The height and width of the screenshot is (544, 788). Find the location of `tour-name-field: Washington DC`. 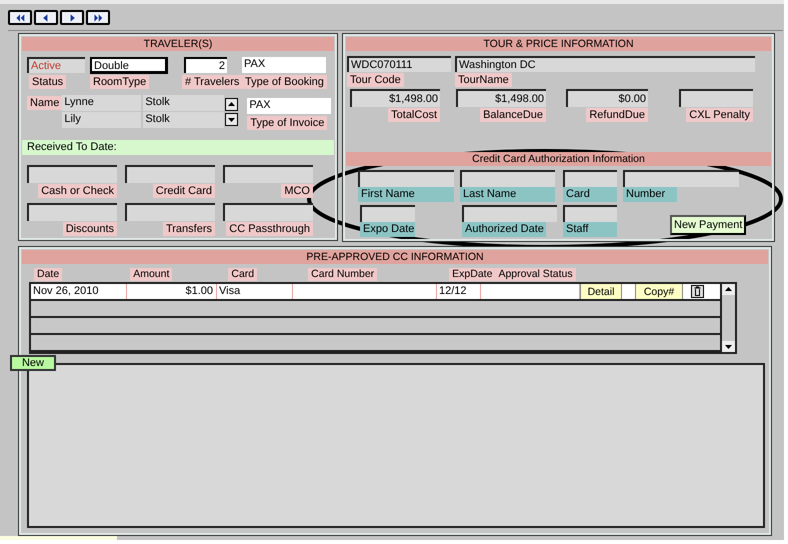

tour-name-field: Washington DC is located at coordinates (605, 64).